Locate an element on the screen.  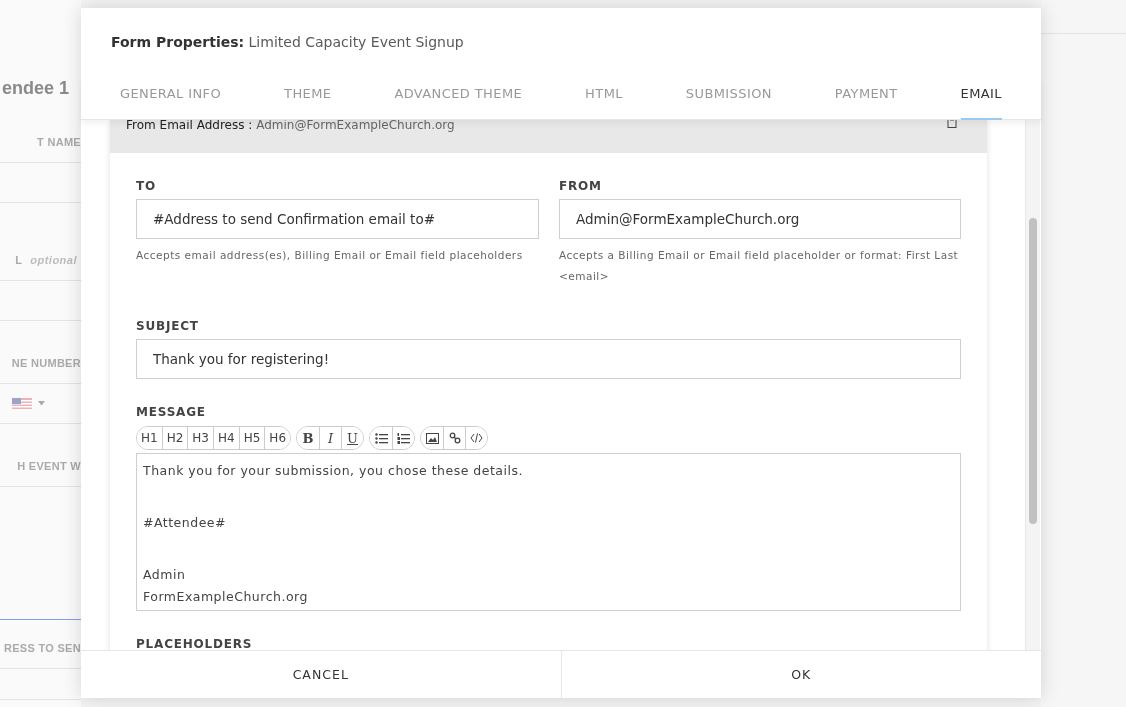
dialog-title: Form Properties: Limited Capacity Event Signup is located at coordinates (287, 42).